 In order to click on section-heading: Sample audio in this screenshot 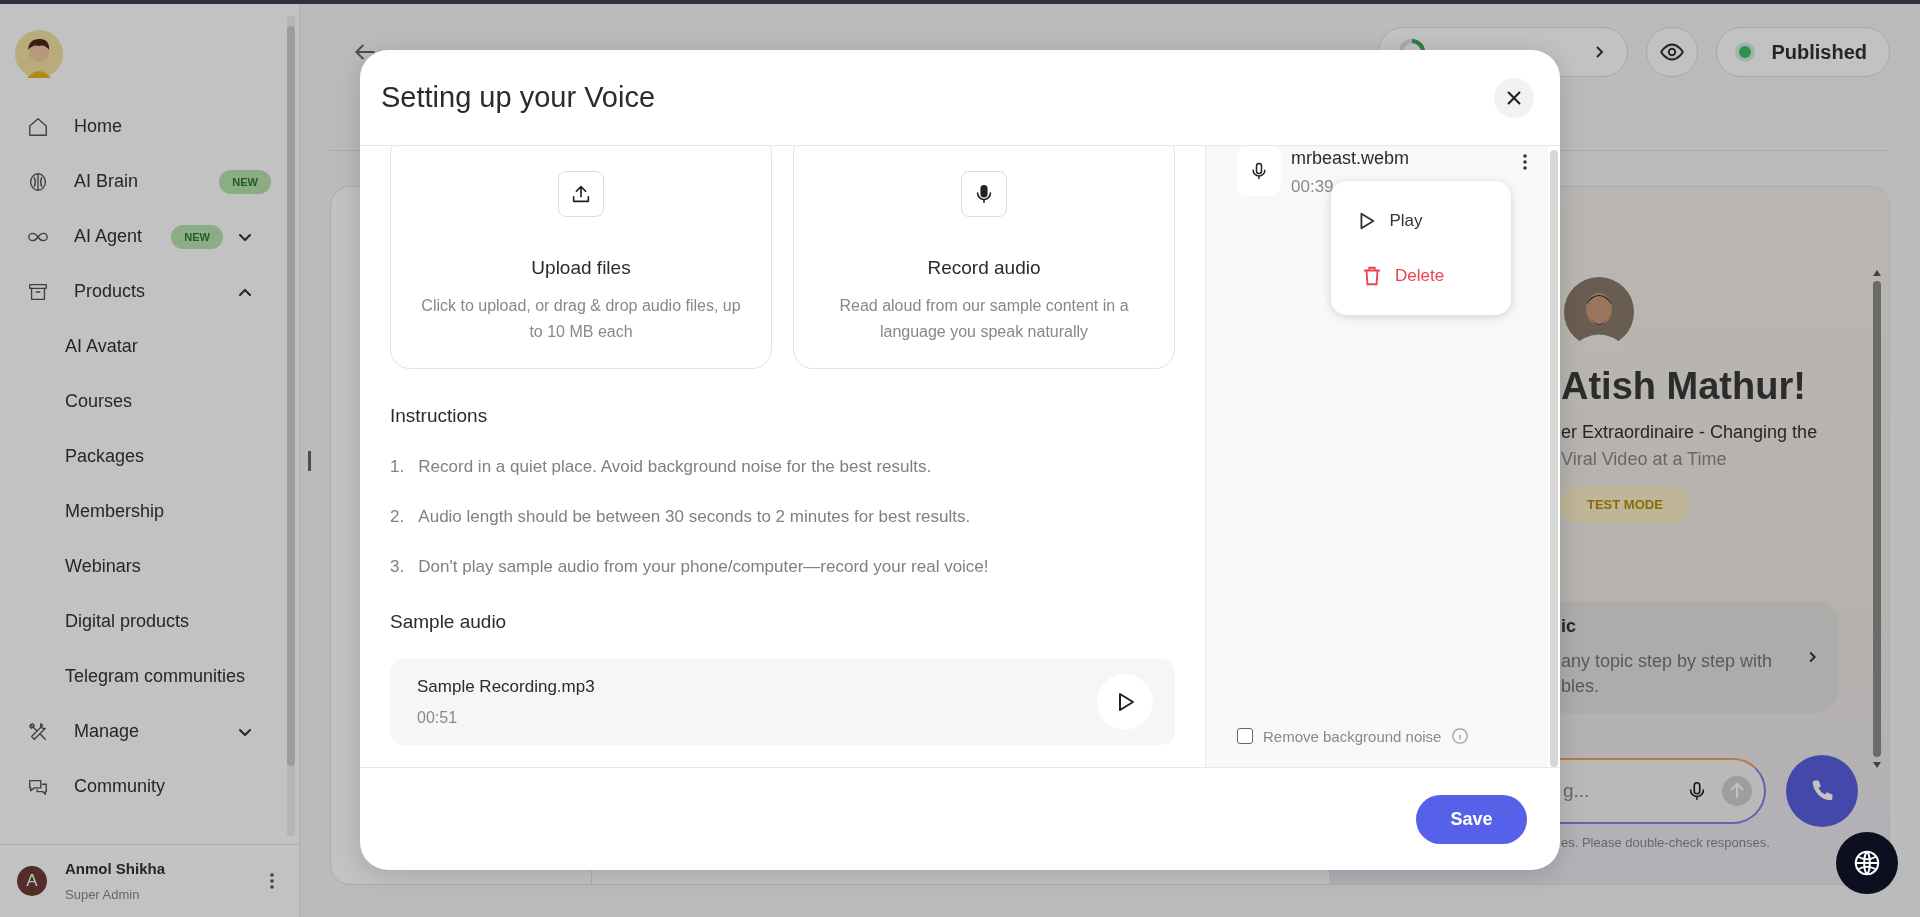, I will do `click(448, 622)`.